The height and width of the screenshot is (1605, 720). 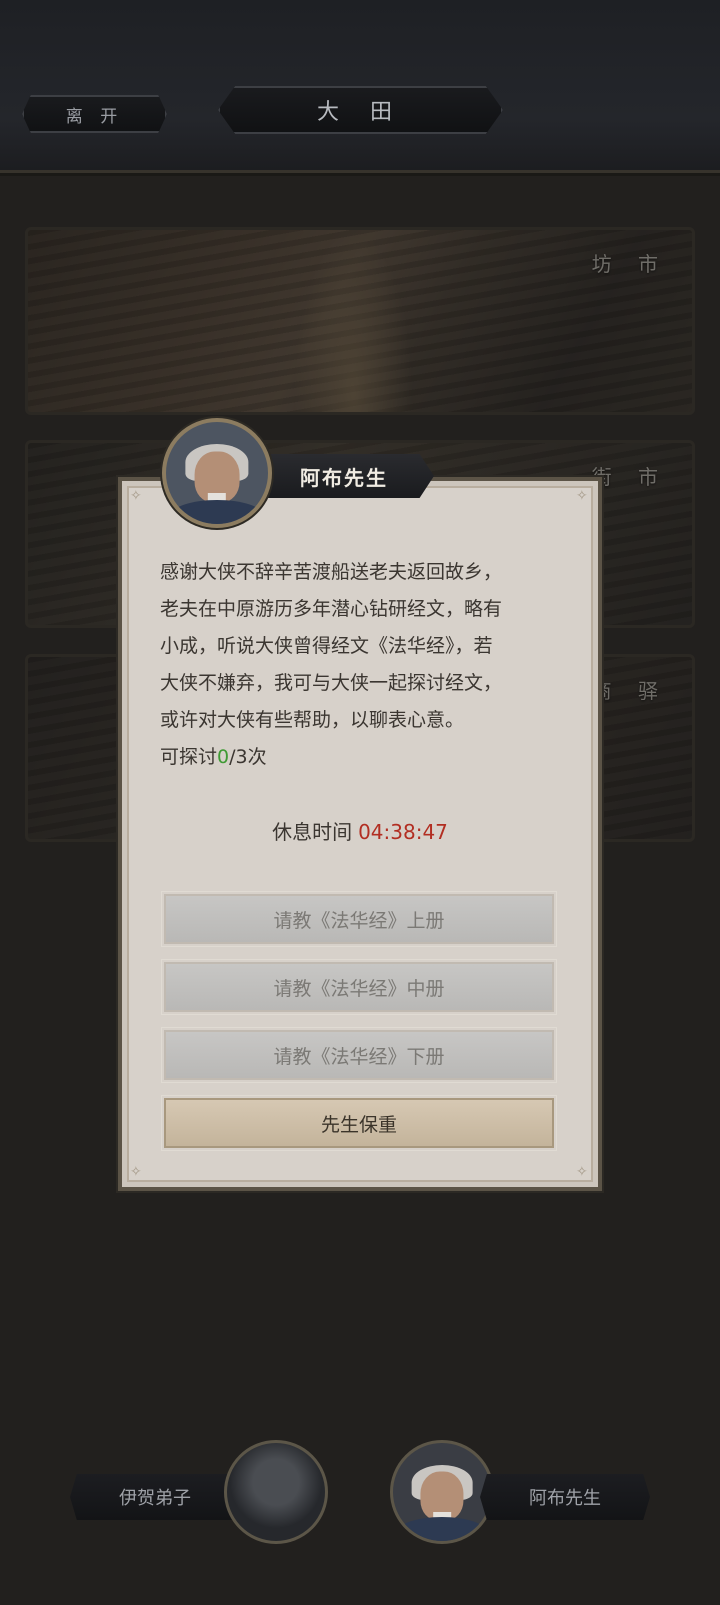 I want to click on rest-time: 休息时间 04:38:47, so click(x=360, y=830).